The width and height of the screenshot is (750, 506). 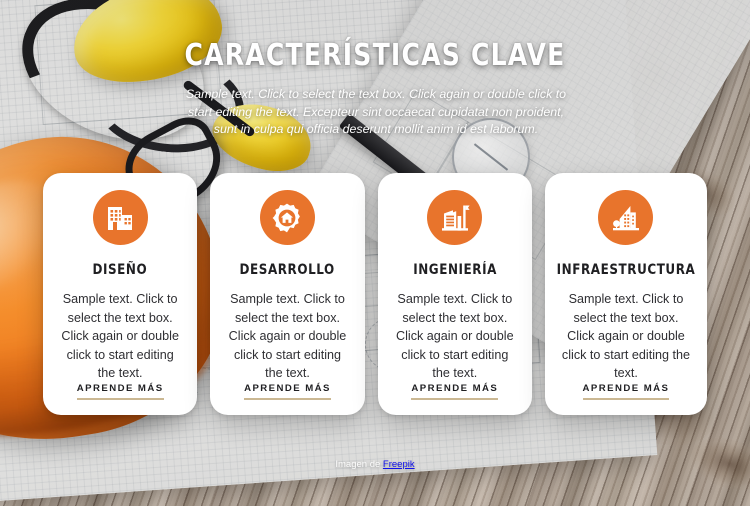 I want to click on card-title: INFRAESTRUCTURA, so click(x=626, y=270).